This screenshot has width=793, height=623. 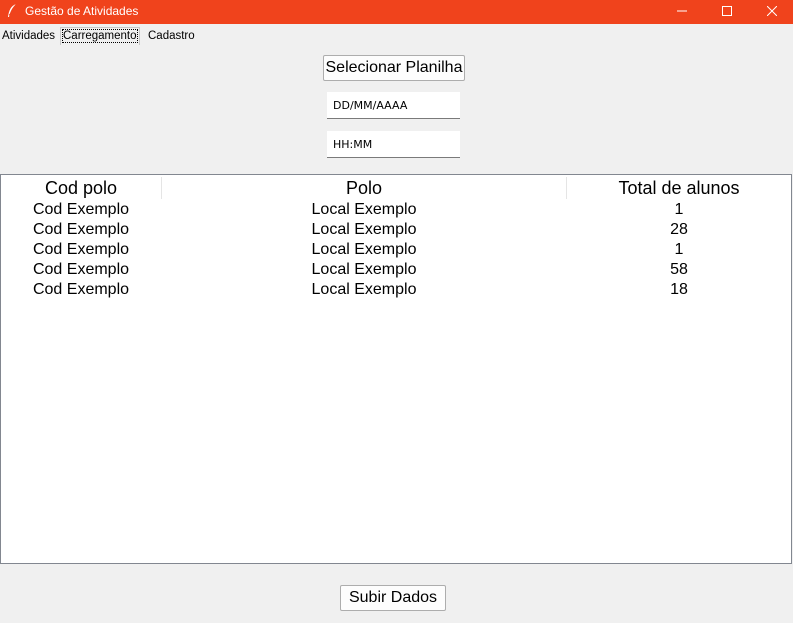 I want to click on minimize-button, so click(x=682, y=11).